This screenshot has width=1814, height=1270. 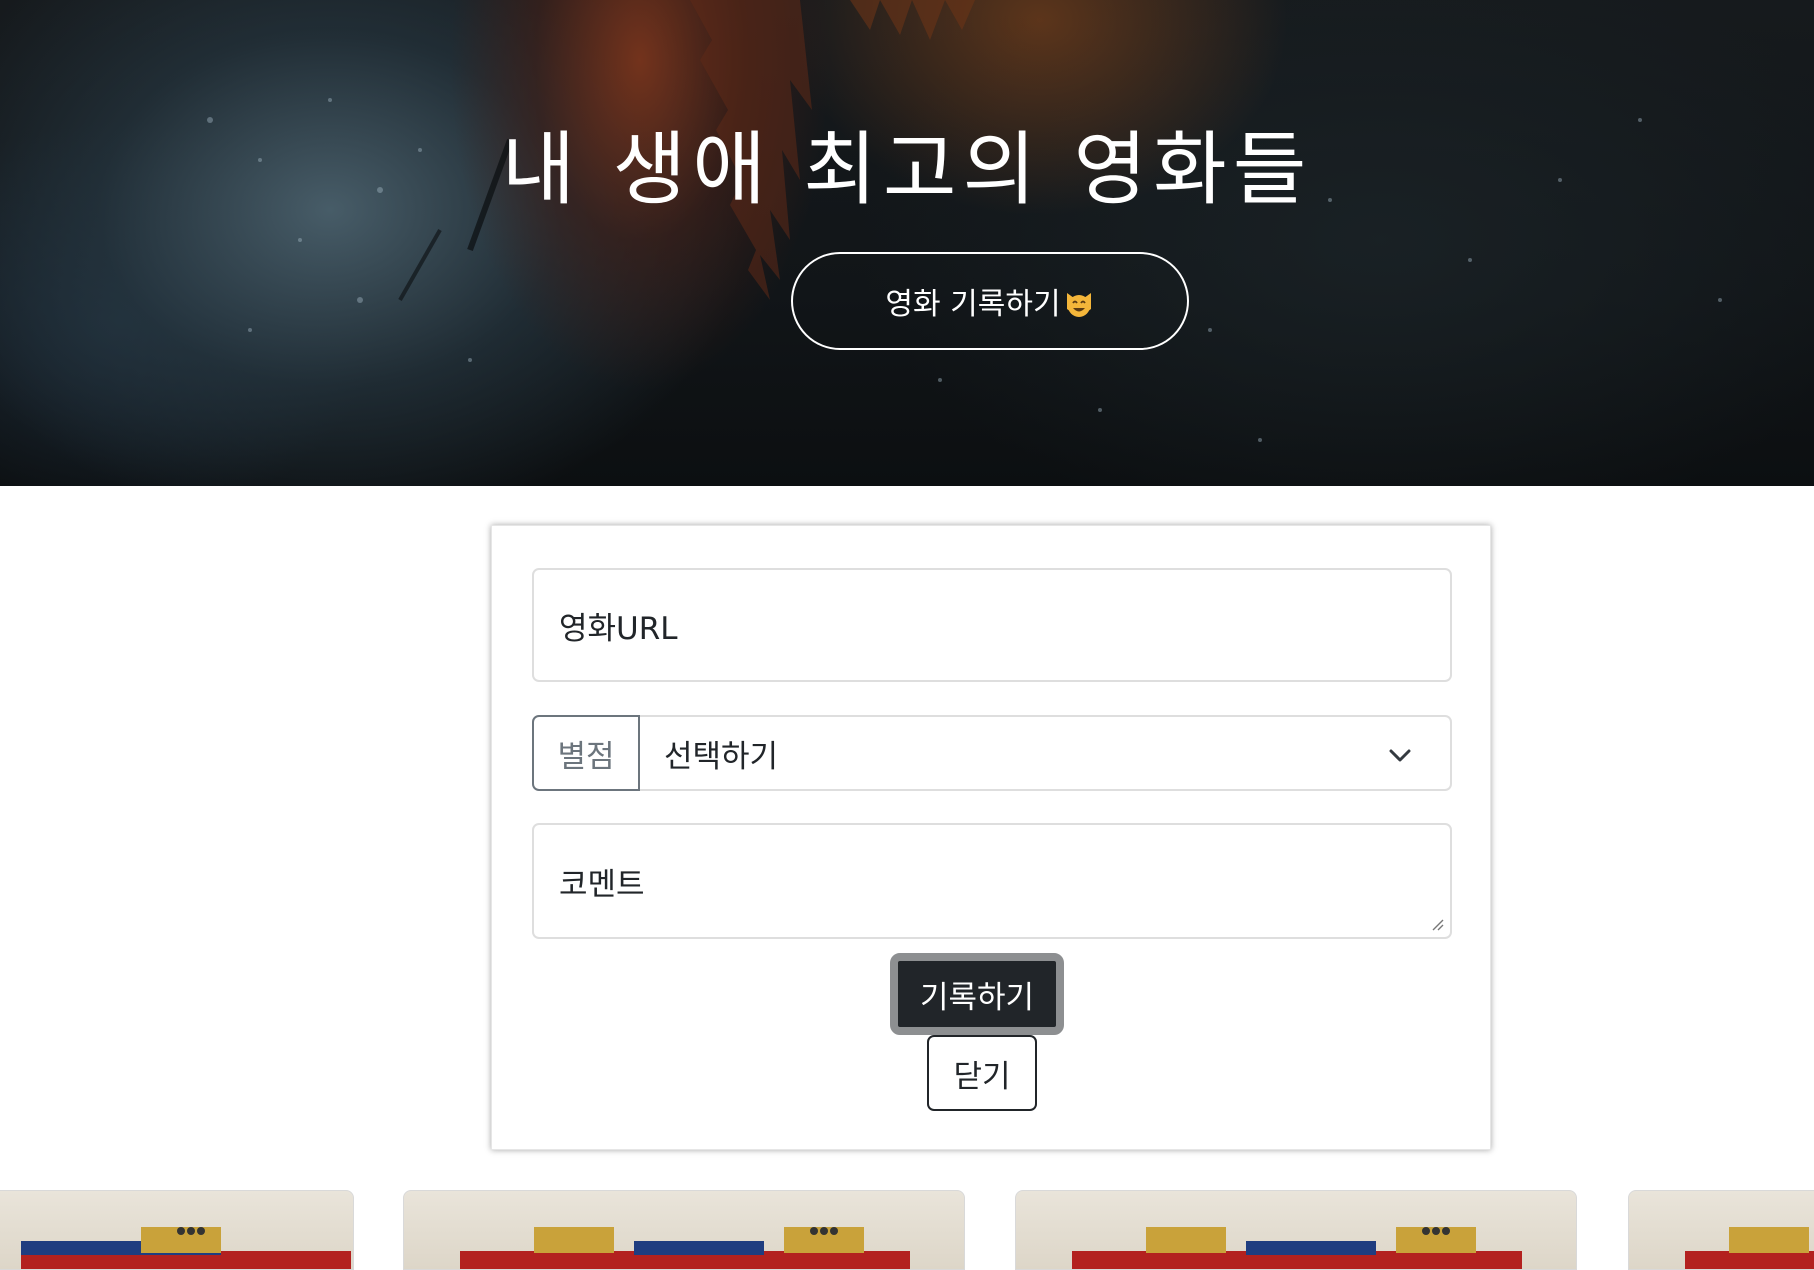 What do you see at coordinates (992, 881) in the screenshot?
I see `comment-textarea: 코멘트` at bounding box center [992, 881].